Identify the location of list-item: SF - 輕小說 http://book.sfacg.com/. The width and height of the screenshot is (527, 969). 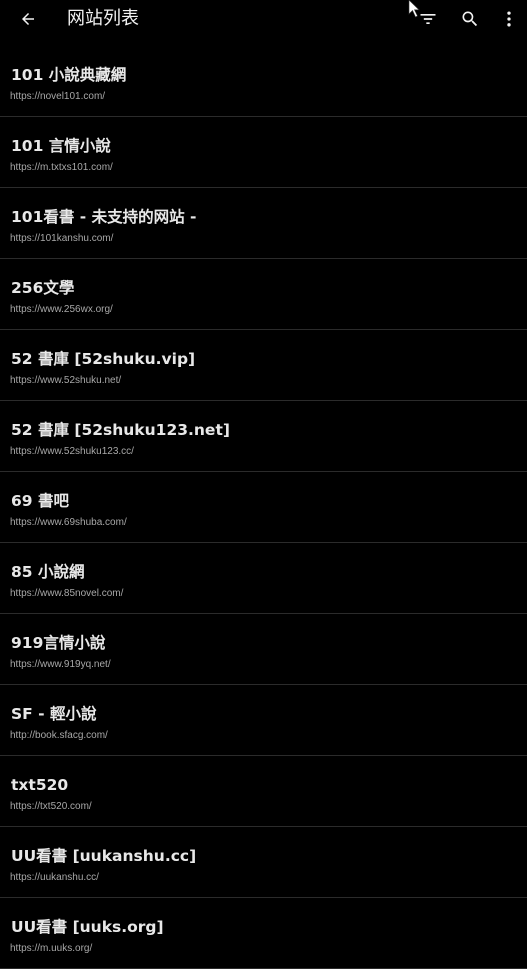
(263, 720).